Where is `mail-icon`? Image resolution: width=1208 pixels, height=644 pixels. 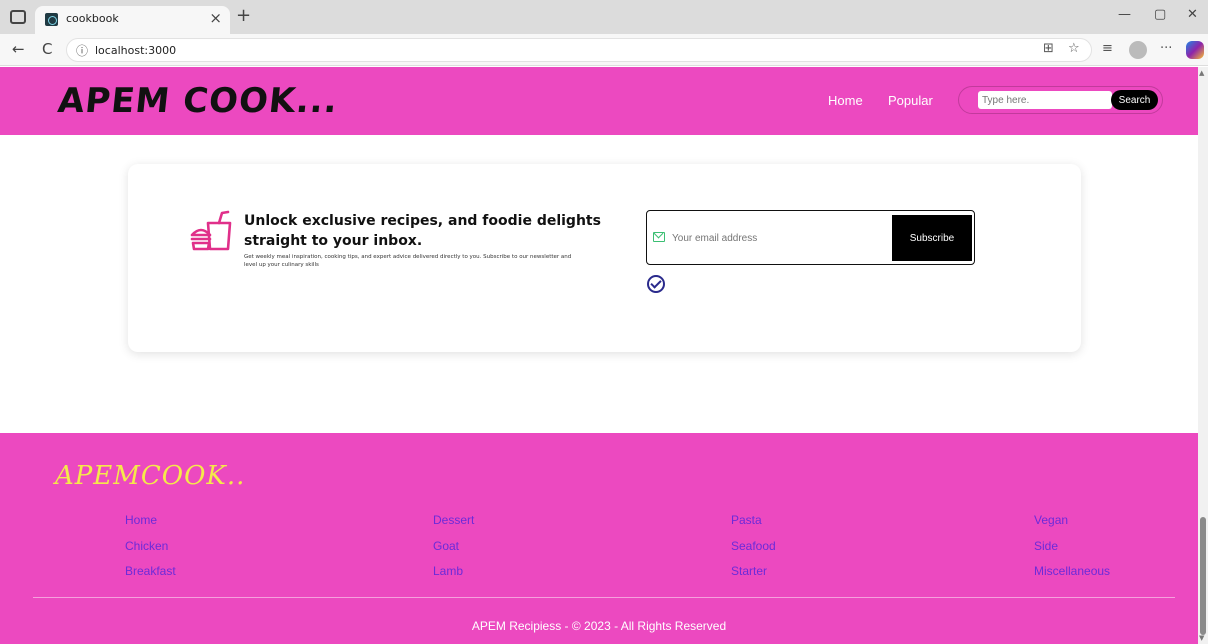 mail-icon is located at coordinates (659, 237).